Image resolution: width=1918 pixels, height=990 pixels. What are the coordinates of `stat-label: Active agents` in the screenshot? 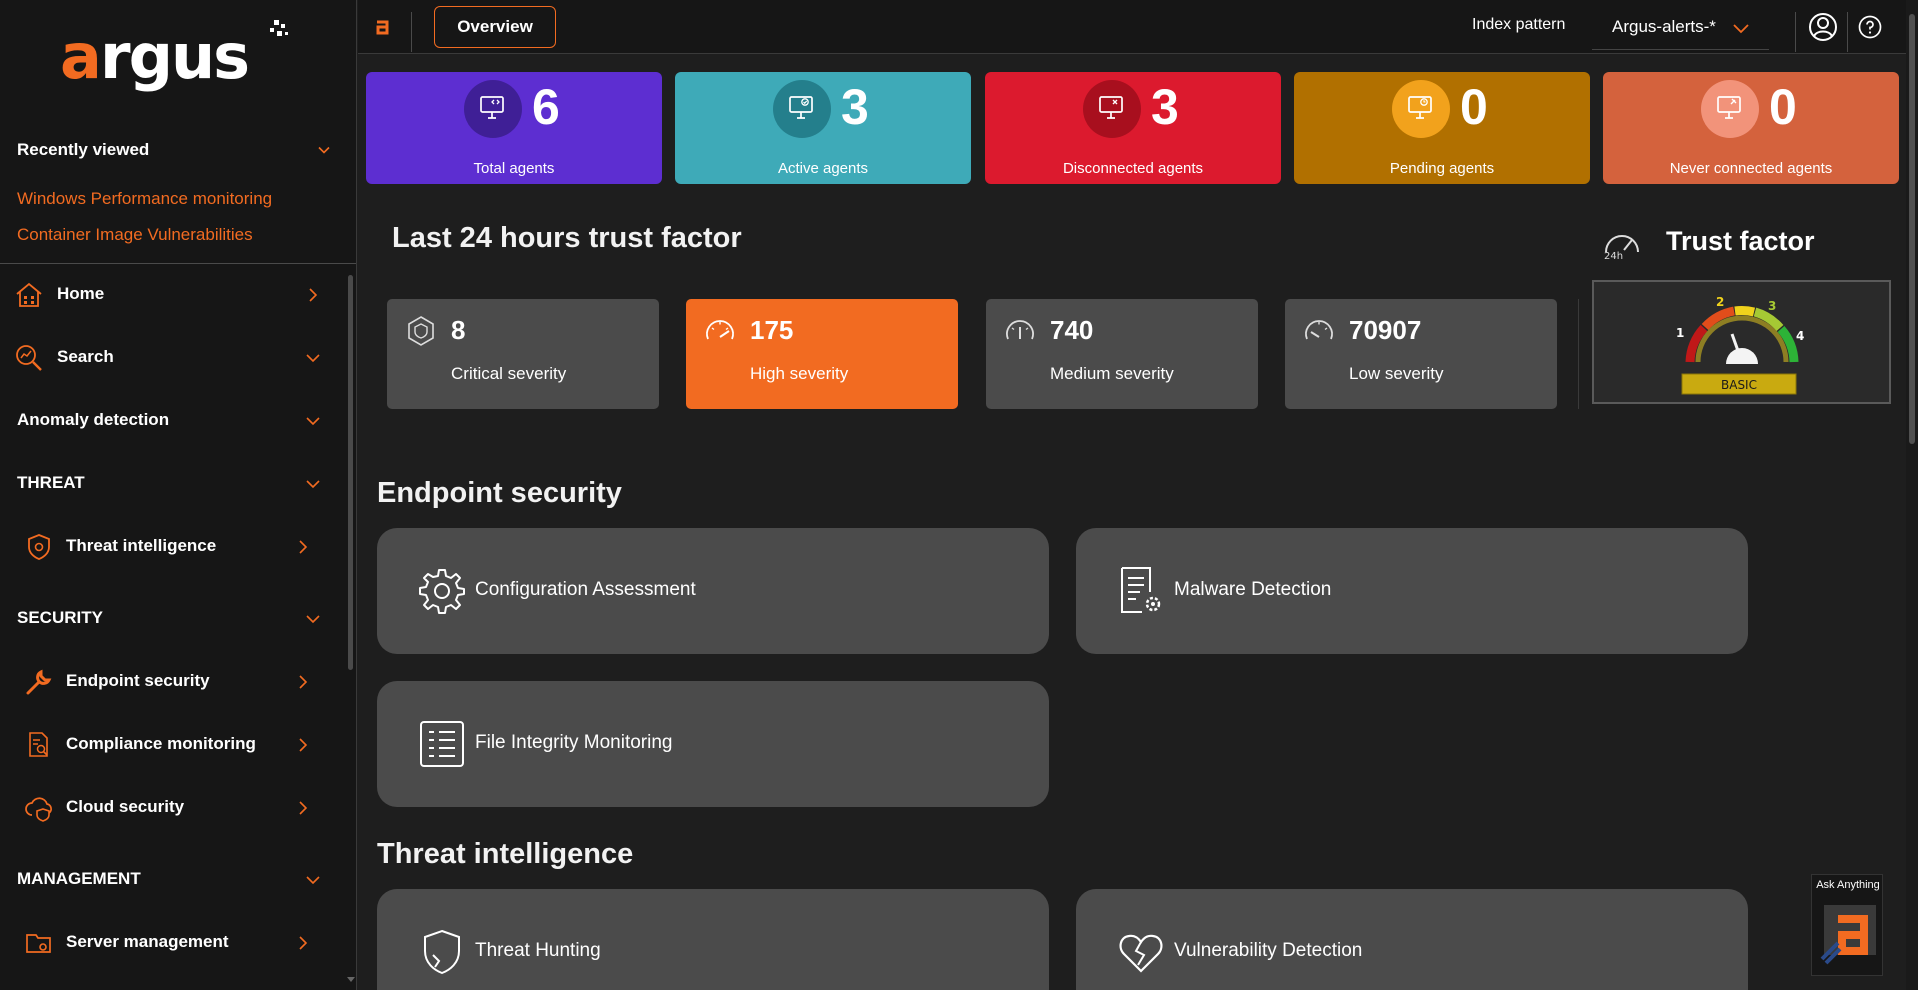 It's located at (823, 168).